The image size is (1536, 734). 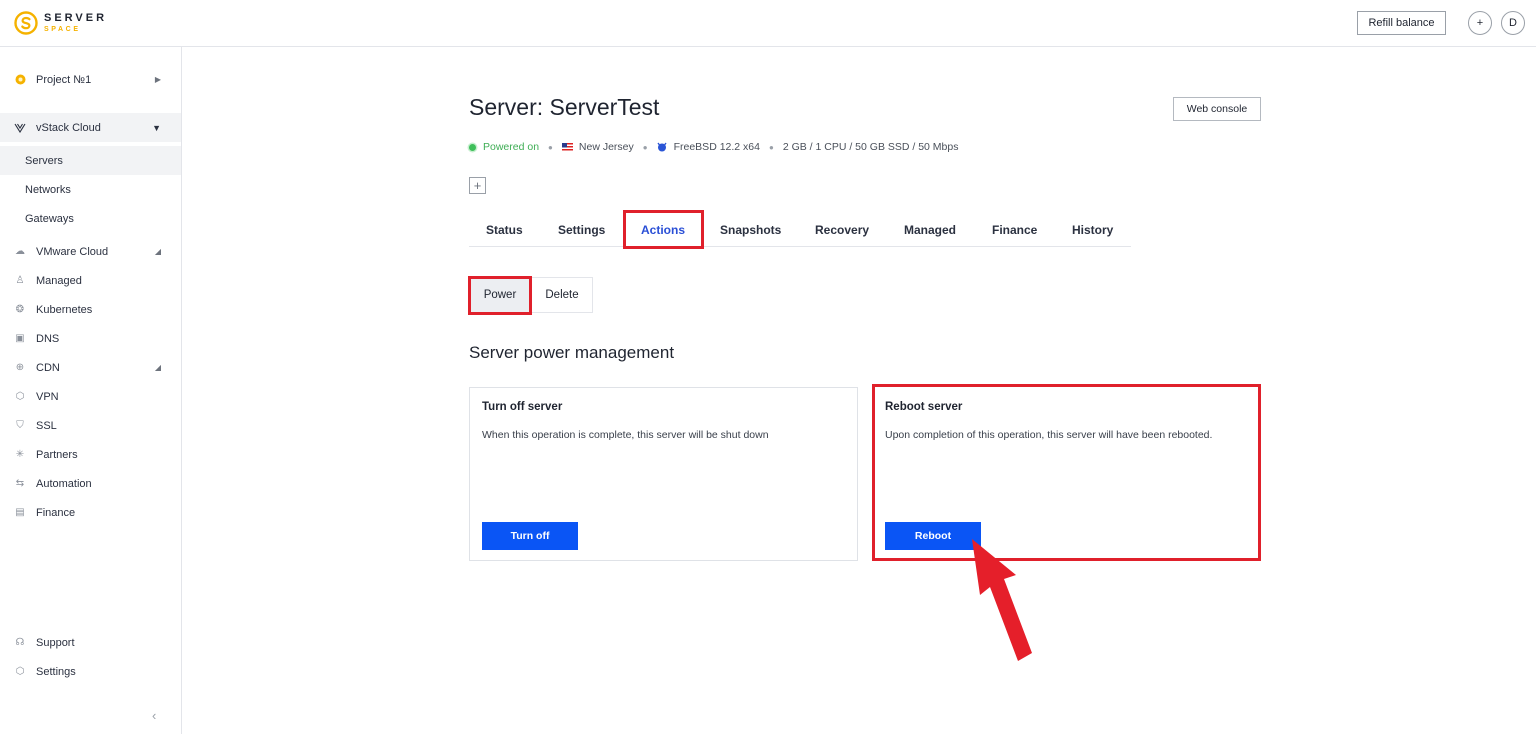 What do you see at coordinates (663, 229) in the screenshot?
I see `highlight-box-actions` at bounding box center [663, 229].